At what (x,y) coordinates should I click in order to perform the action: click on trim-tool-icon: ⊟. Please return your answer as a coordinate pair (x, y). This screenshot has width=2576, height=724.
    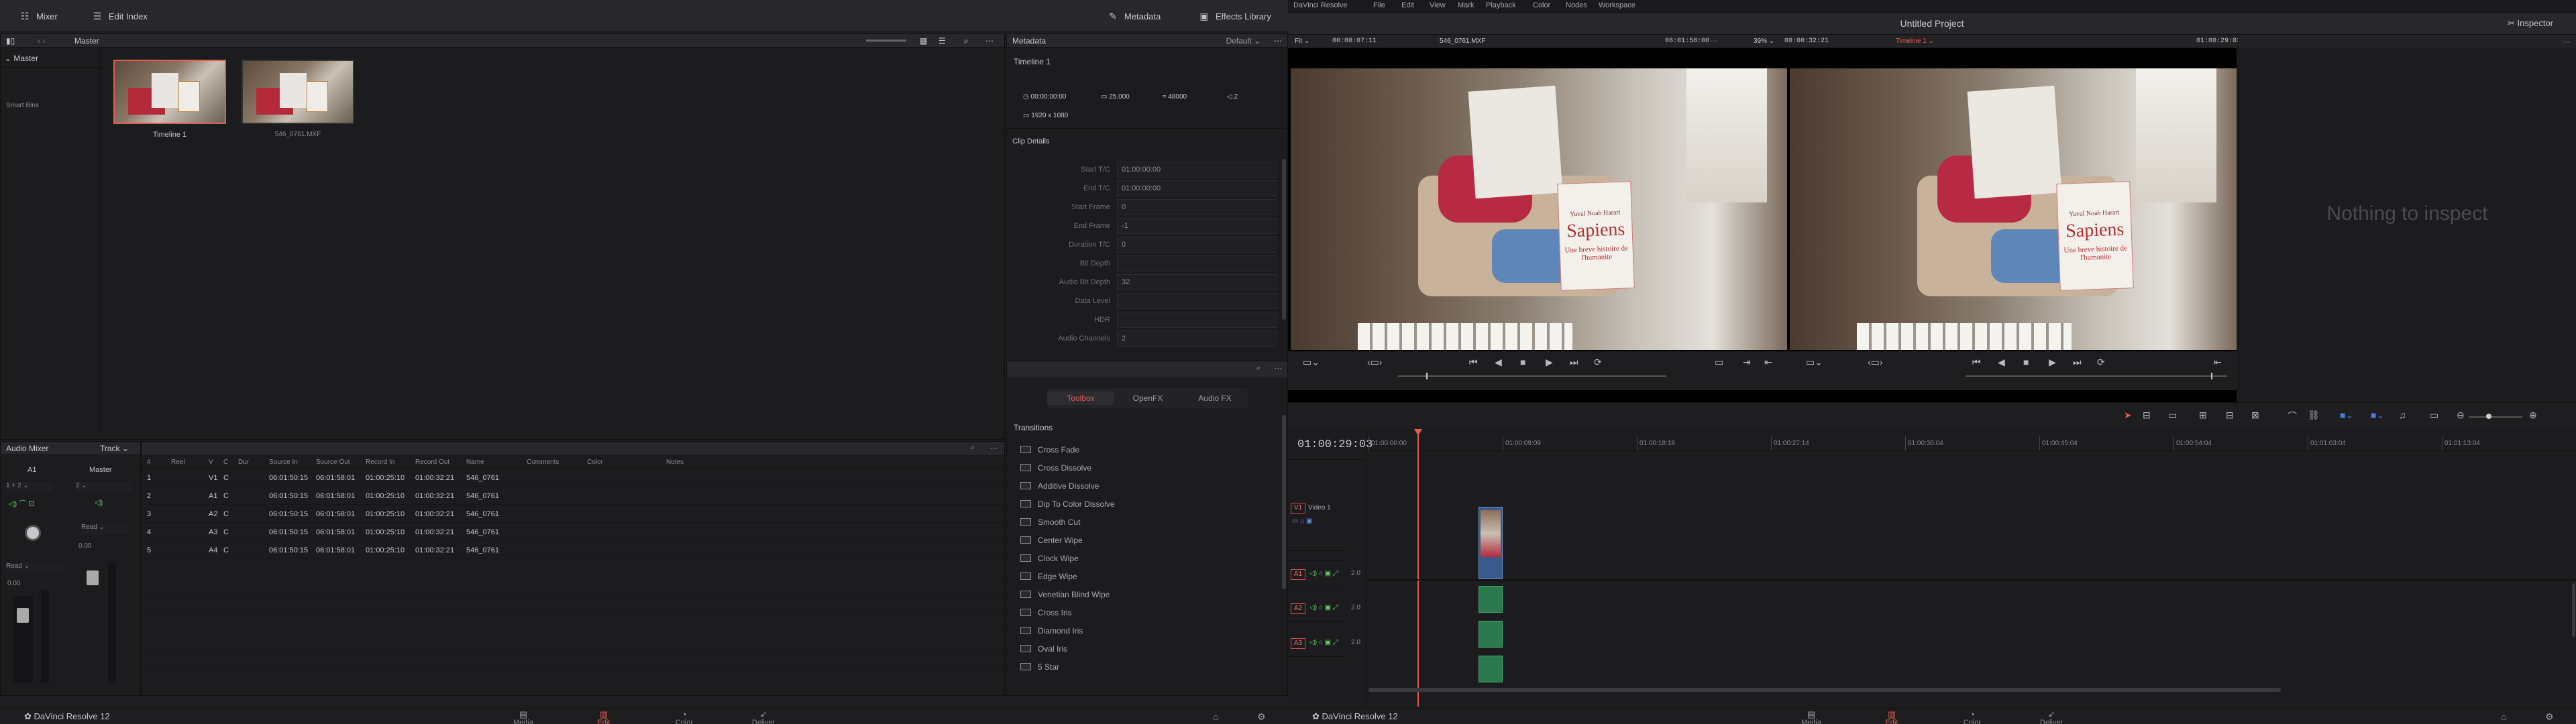
    Looking at the image, I should click on (2147, 416).